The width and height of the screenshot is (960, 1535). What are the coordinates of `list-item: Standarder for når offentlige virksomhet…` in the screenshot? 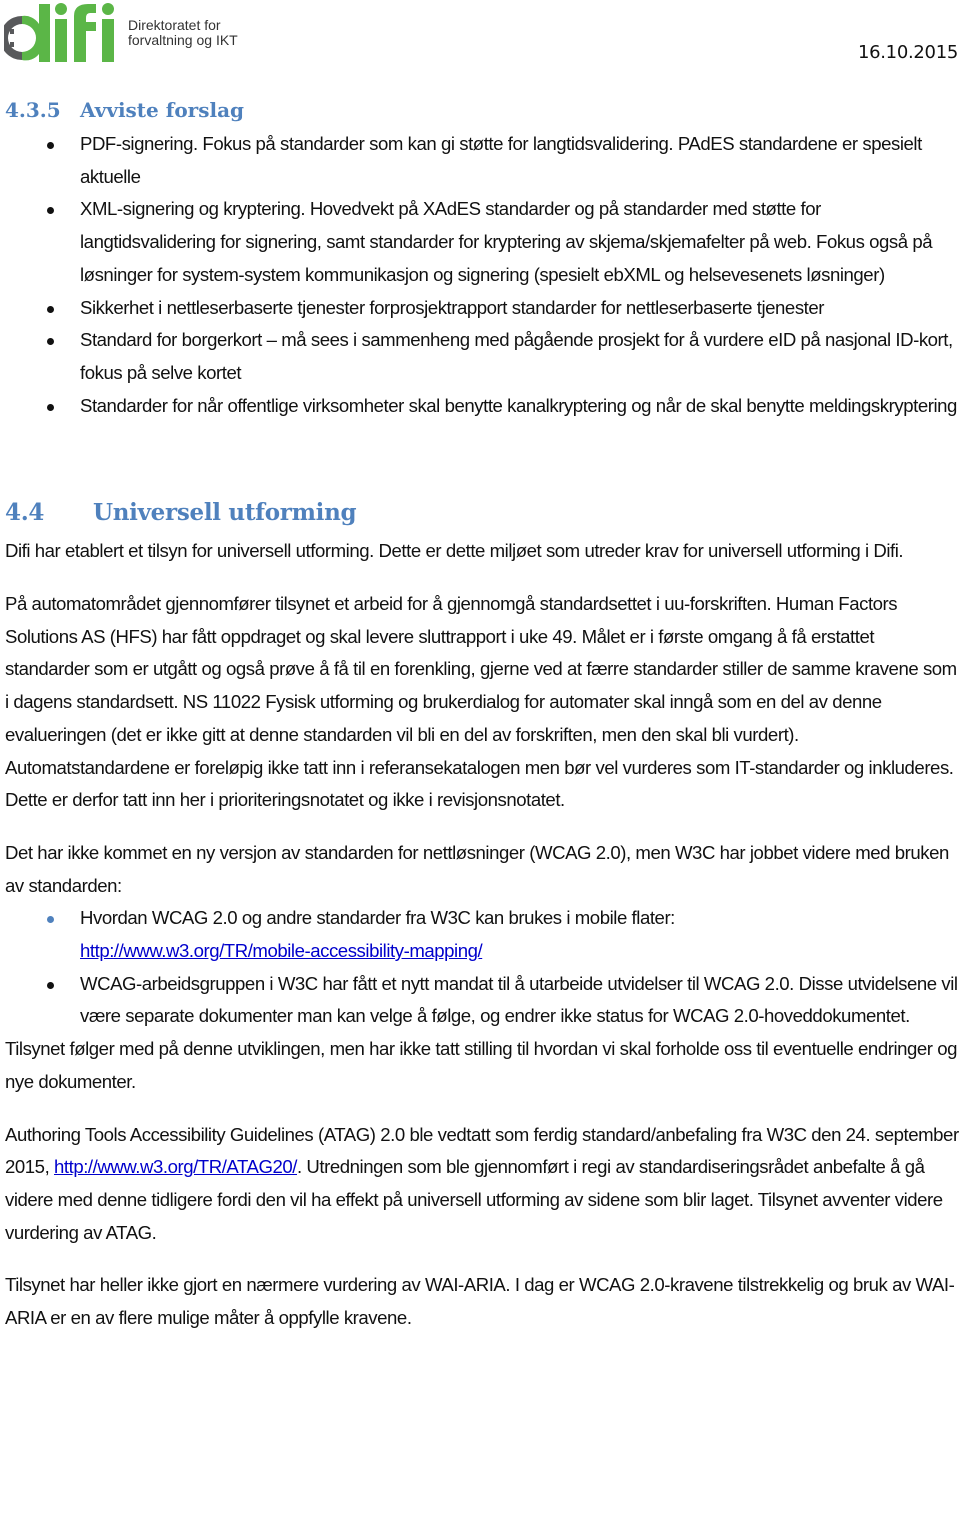 It's located at (482, 406).